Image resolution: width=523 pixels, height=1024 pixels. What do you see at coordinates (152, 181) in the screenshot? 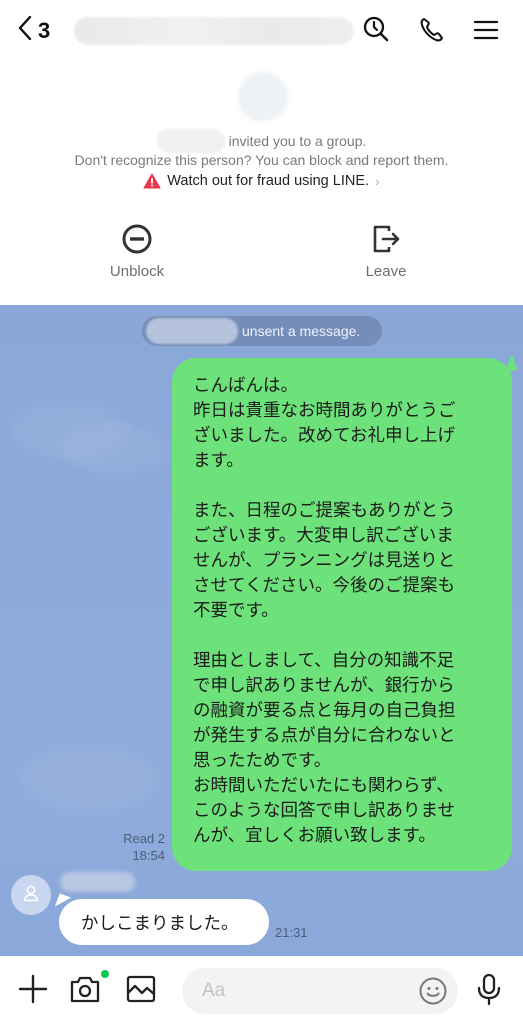
I see `warning-triangle-icon` at bounding box center [152, 181].